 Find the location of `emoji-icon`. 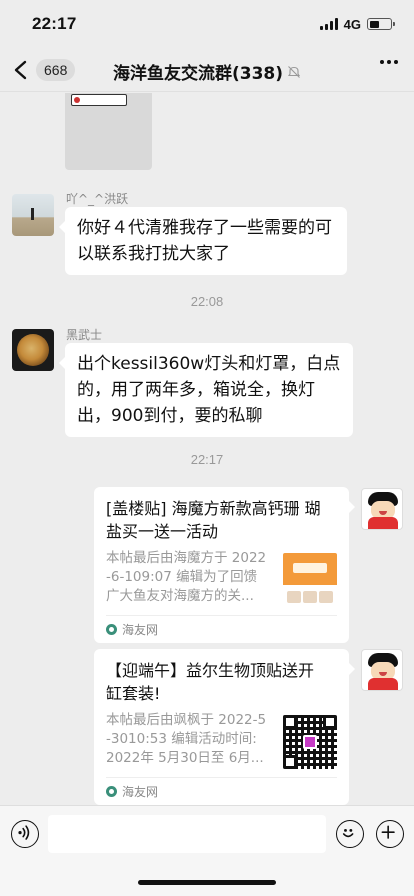

emoji-icon is located at coordinates (348, 833).